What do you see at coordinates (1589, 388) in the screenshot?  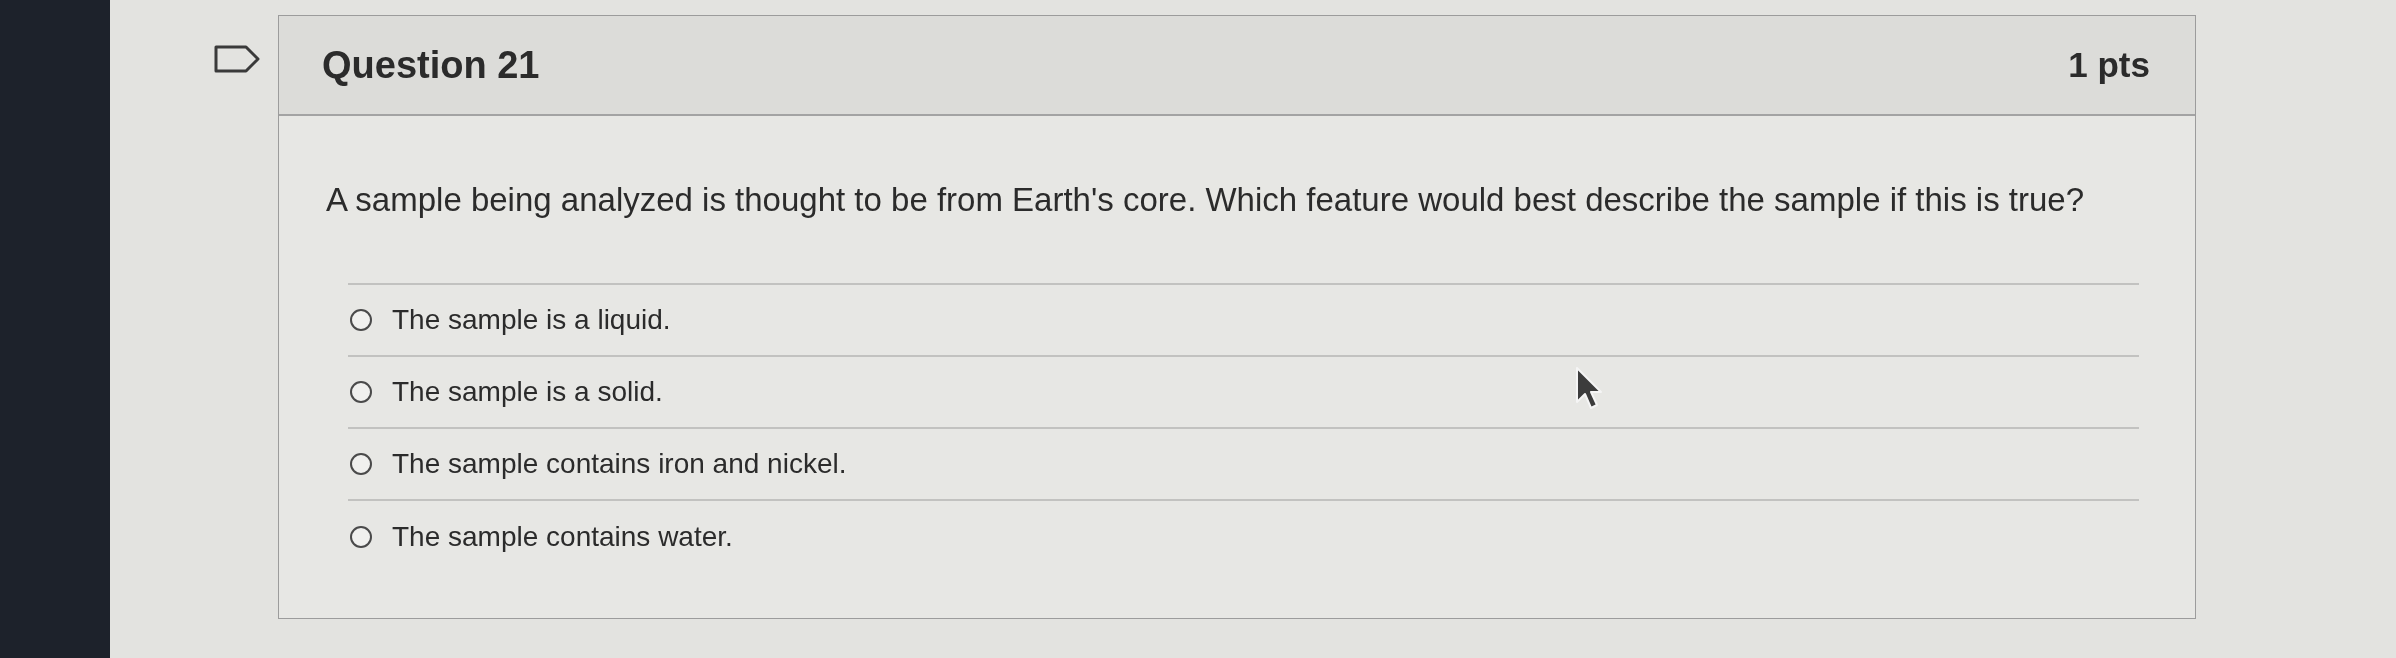 I see `mouse-pointer-icon` at bounding box center [1589, 388].